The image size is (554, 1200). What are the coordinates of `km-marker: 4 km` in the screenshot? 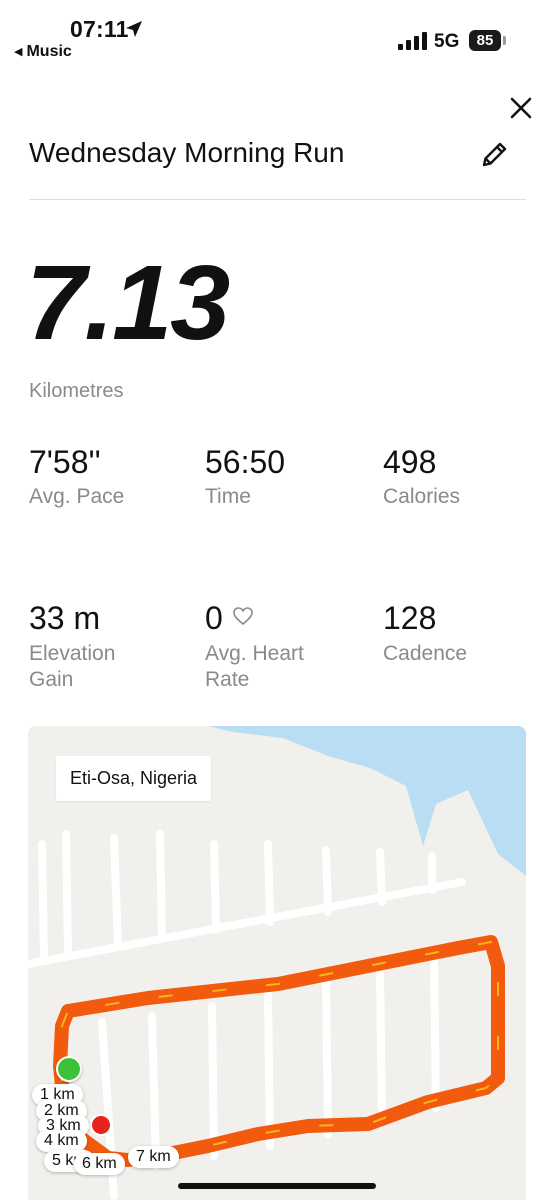 It's located at (61, 1141).